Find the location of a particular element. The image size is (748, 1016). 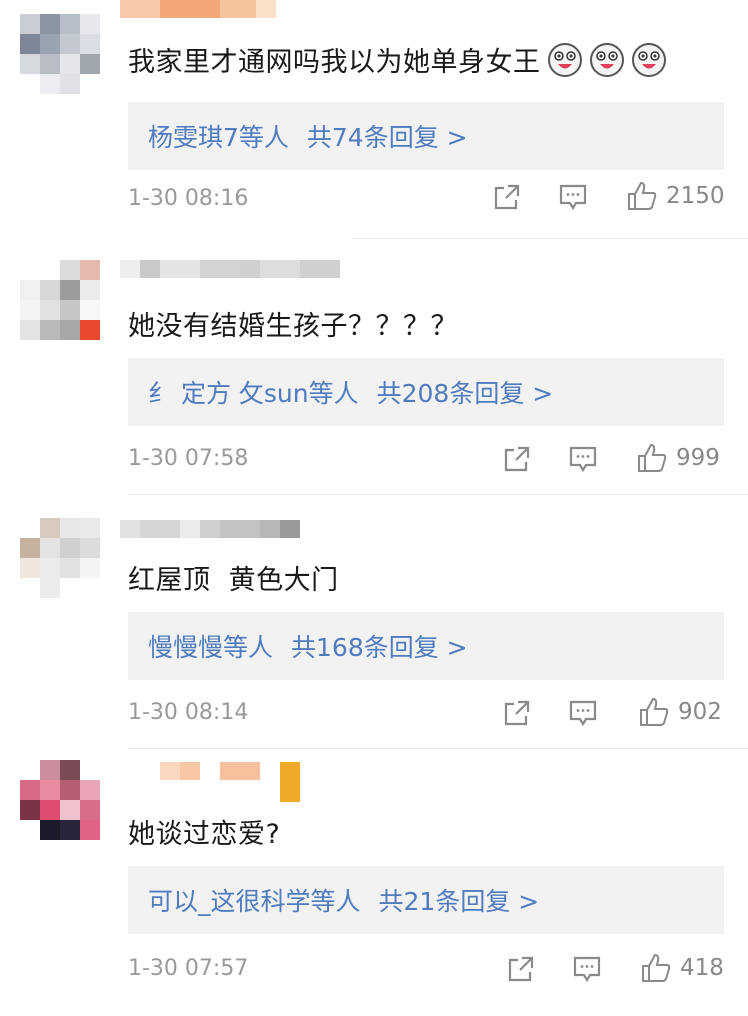

like-button: 418 is located at coordinates (682, 968).